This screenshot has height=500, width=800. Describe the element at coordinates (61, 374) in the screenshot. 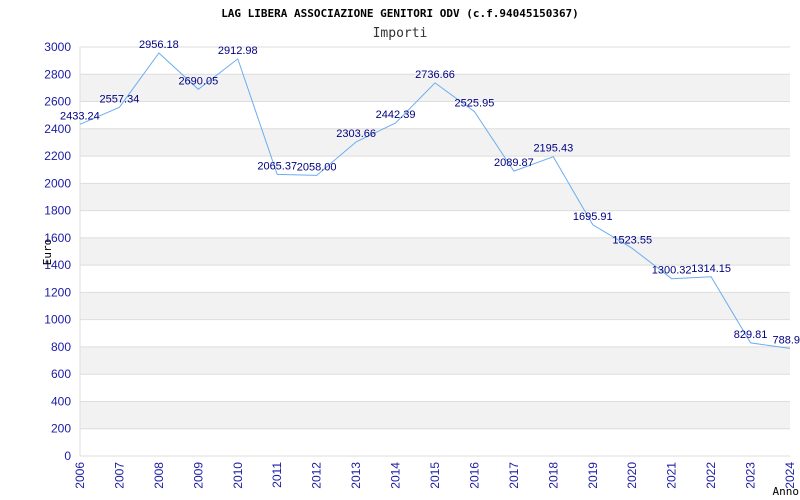

I see `y-tick-label: 600` at that location.